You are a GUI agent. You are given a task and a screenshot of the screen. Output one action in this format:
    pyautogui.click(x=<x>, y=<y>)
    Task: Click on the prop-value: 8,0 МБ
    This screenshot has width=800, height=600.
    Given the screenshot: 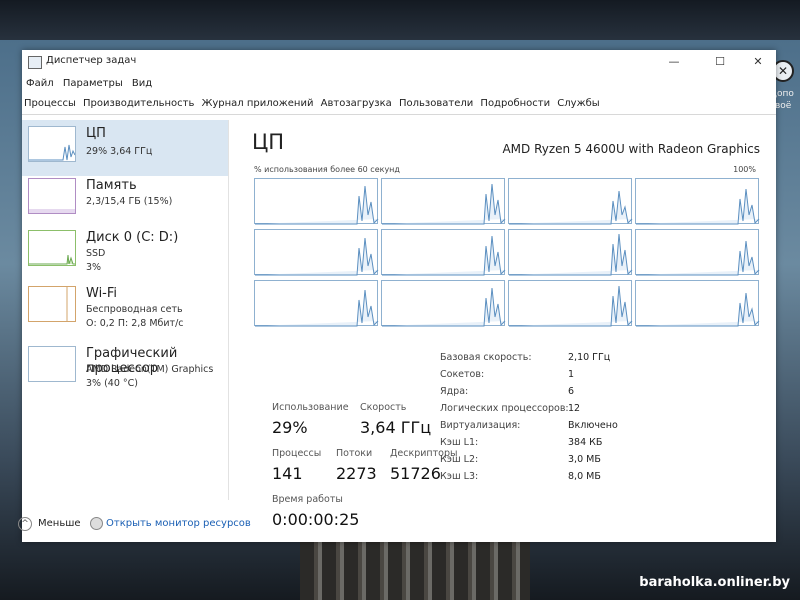 What is the action you would take?
    pyautogui.click(x=584, y=476)
    